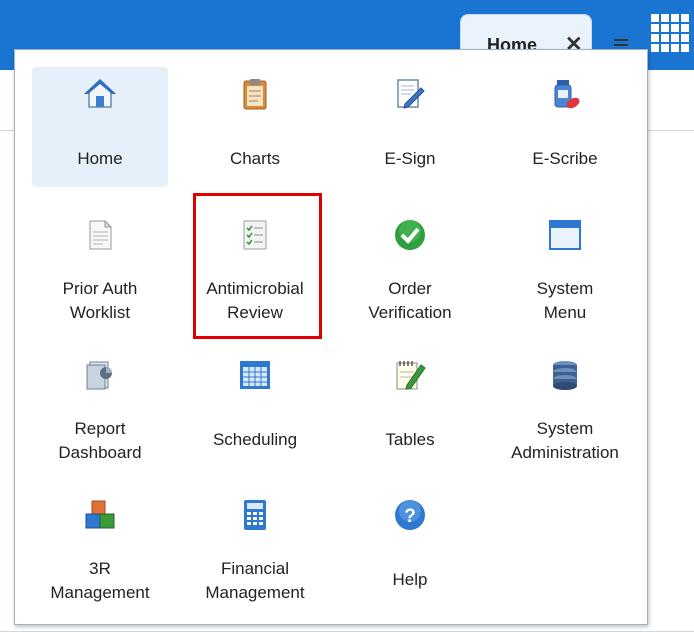 This screenshot has width=694, height=634. Describe the element at coordinates (255, 375) in the screenshot. I see `calendar-grid-icon` at that location.